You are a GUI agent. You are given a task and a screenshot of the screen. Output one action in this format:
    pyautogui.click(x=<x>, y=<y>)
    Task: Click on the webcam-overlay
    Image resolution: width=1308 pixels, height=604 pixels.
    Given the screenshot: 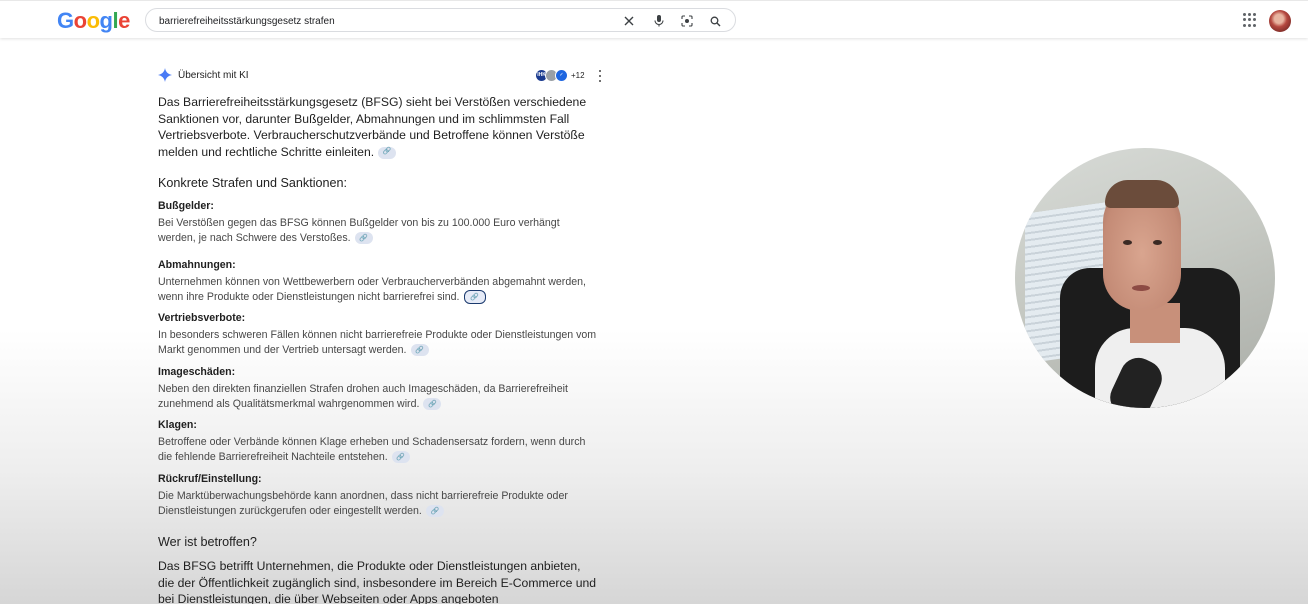 What is the action you would take?
    pyautogui.click(x=1145, y=278)
    